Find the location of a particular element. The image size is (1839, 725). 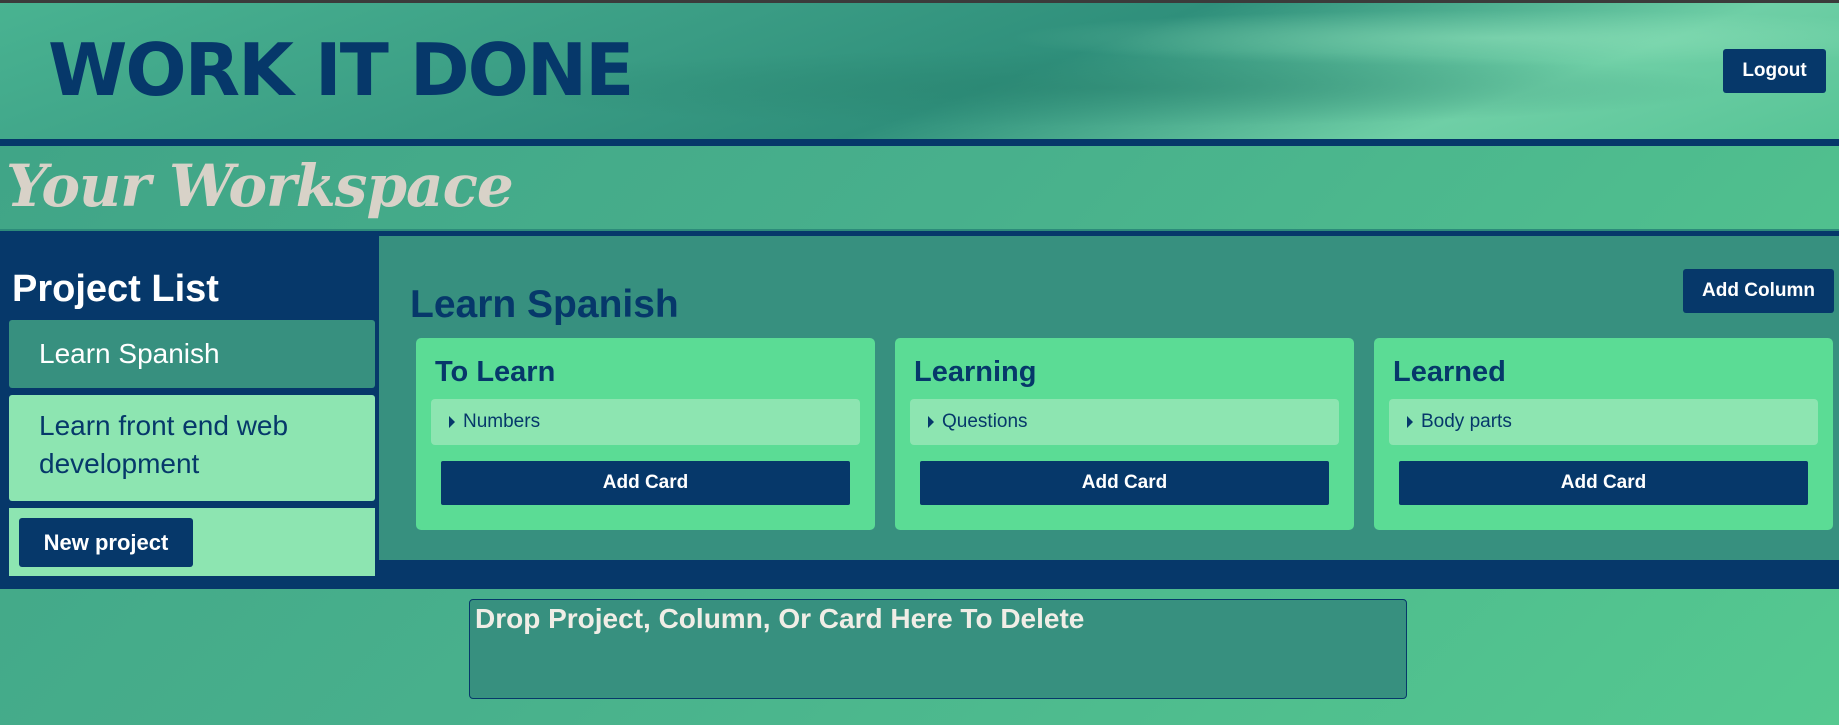

project-list-title: Project List is located at coordinates (115, 289).